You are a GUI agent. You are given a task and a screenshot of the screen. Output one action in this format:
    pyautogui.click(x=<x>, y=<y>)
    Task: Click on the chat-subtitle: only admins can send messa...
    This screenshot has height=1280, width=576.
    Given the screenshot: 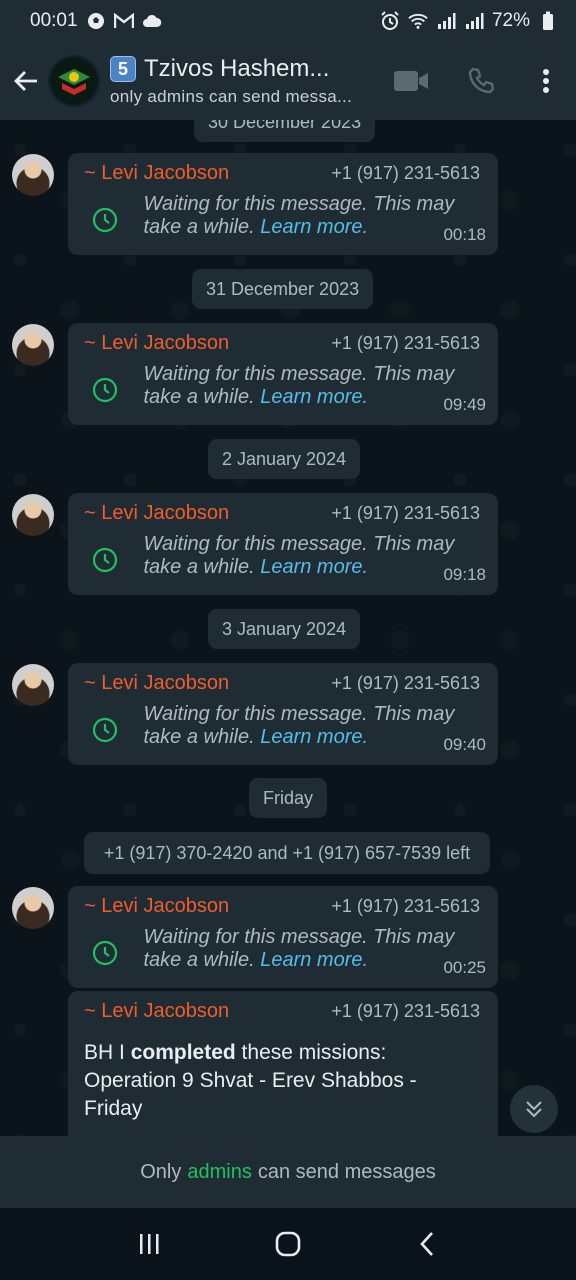 What is the action you would take?
    pyautogui.click(x=231, y=96)
    